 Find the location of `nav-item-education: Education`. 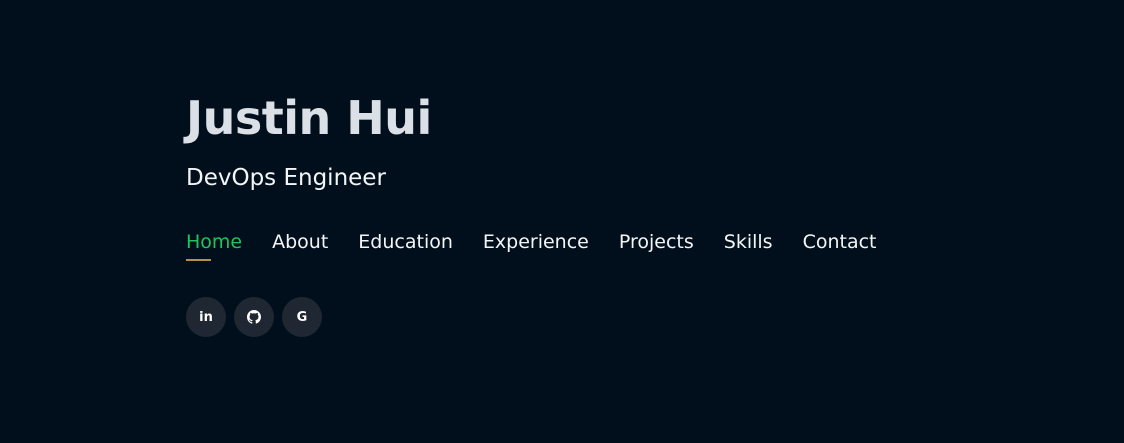

nav-item-education: Education is located at coordinates (405, 242).